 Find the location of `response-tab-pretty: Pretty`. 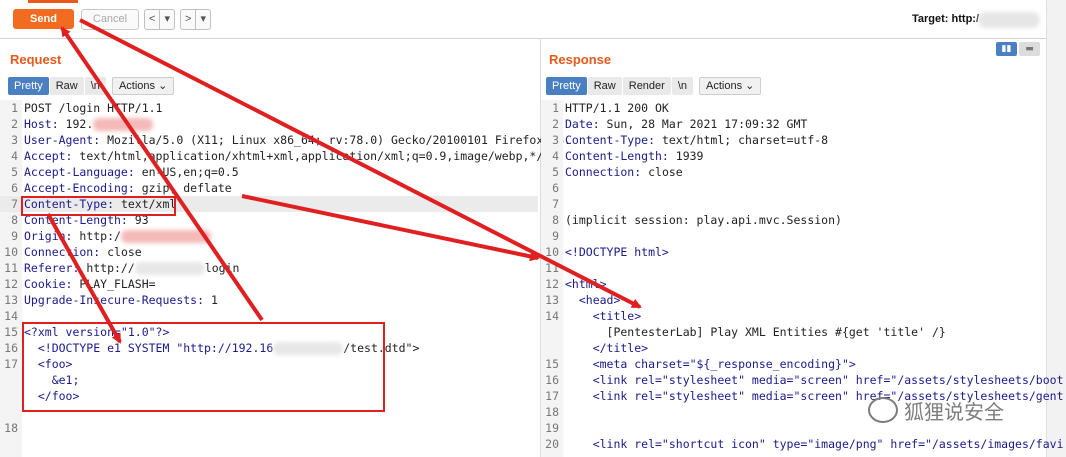

response-tab-pretty: Pretty is located at coordinates (566, 86).